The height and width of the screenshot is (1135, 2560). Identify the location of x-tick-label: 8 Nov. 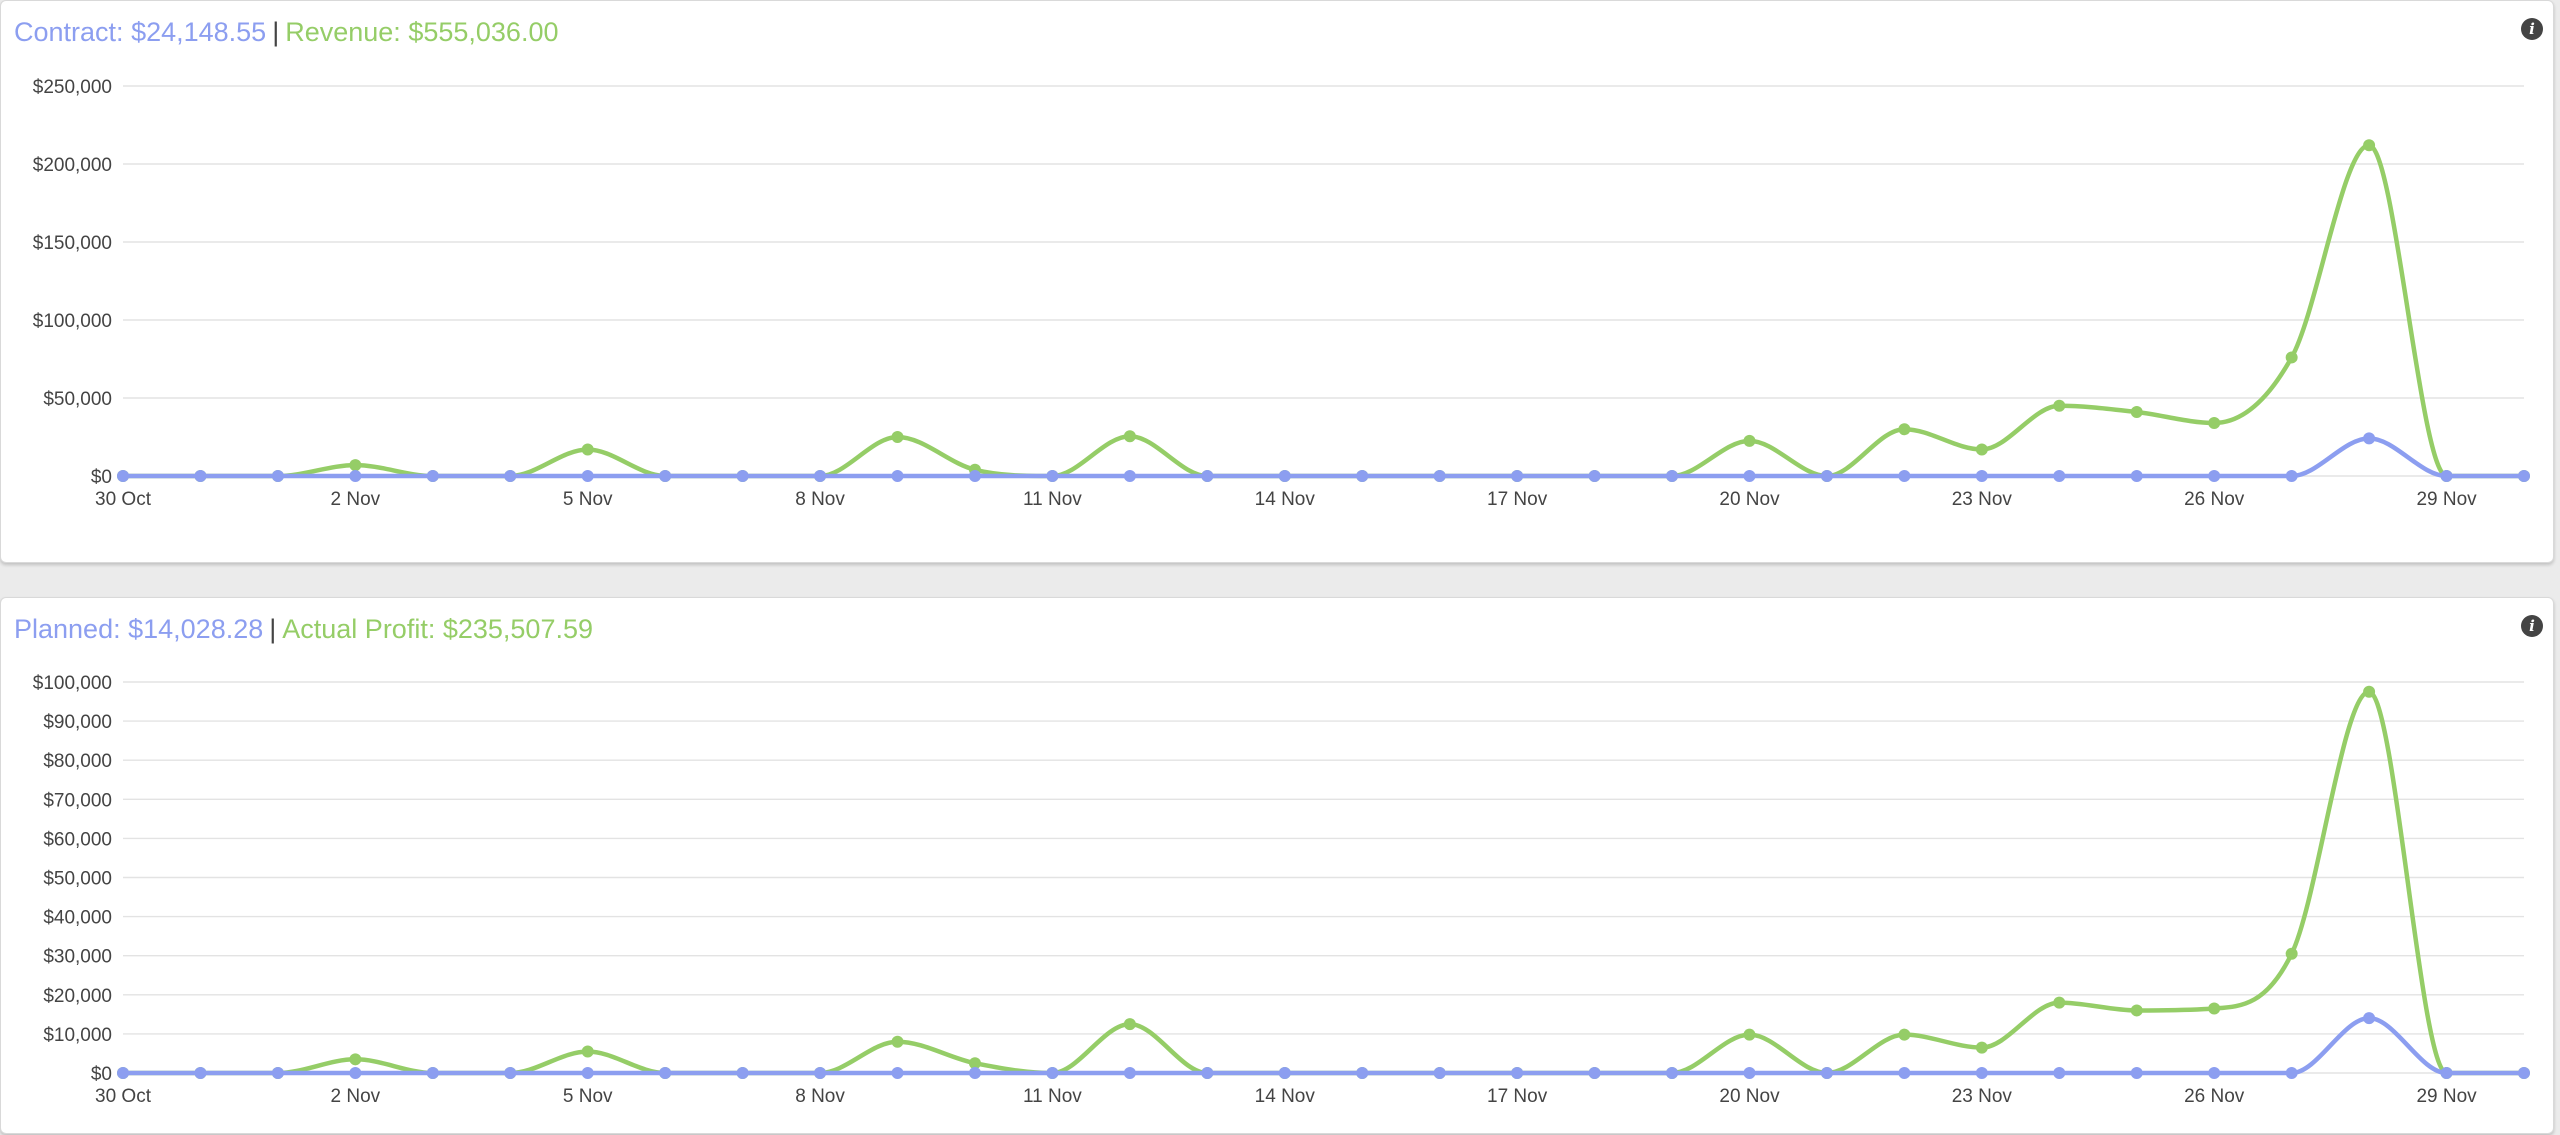
(820, 1096).